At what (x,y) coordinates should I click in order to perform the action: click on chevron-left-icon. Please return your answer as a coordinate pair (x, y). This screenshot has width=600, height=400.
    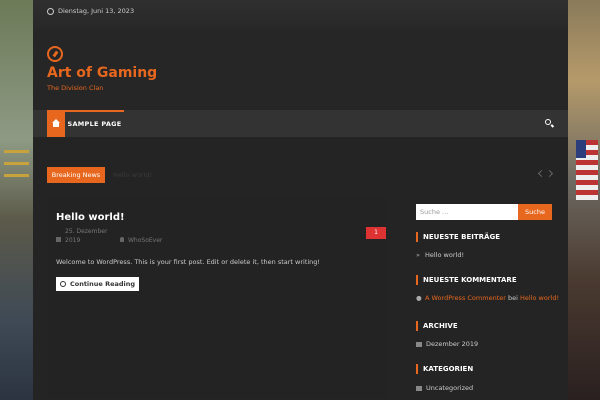
    Looking at the image, I should click on (541, 173).